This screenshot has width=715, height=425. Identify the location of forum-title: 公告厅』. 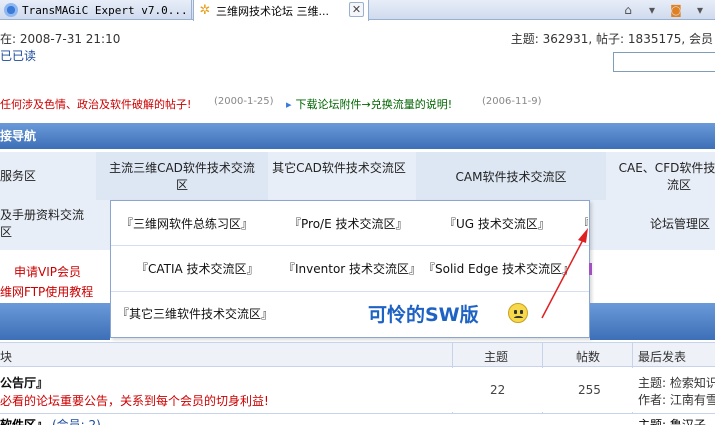
(24, 382).